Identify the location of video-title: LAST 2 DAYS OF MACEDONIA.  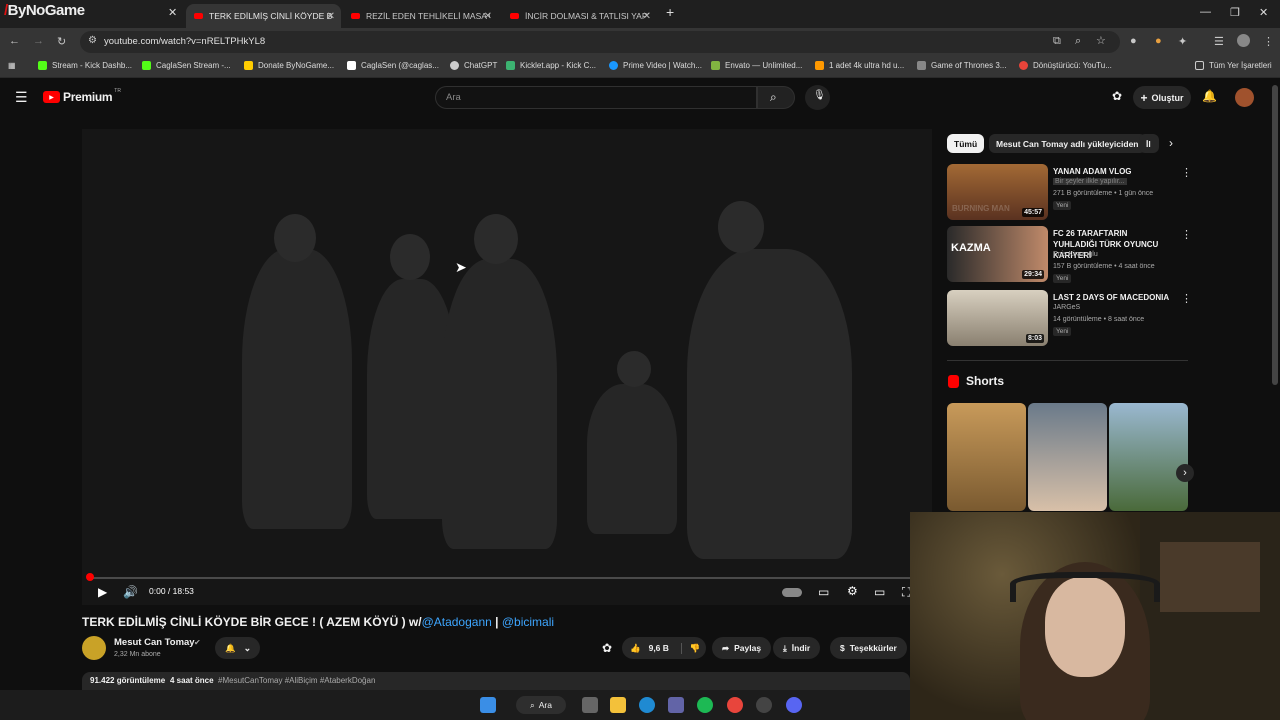
(1113, 297).